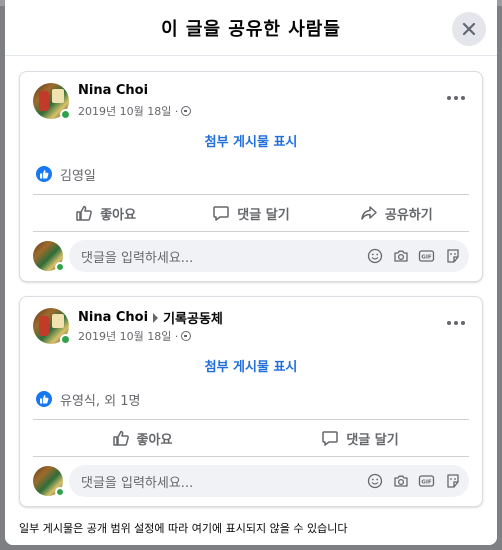  Describe the element at coordinates (193, 317) in the screenshot. I see `group-name: 기록공동체` at that location.